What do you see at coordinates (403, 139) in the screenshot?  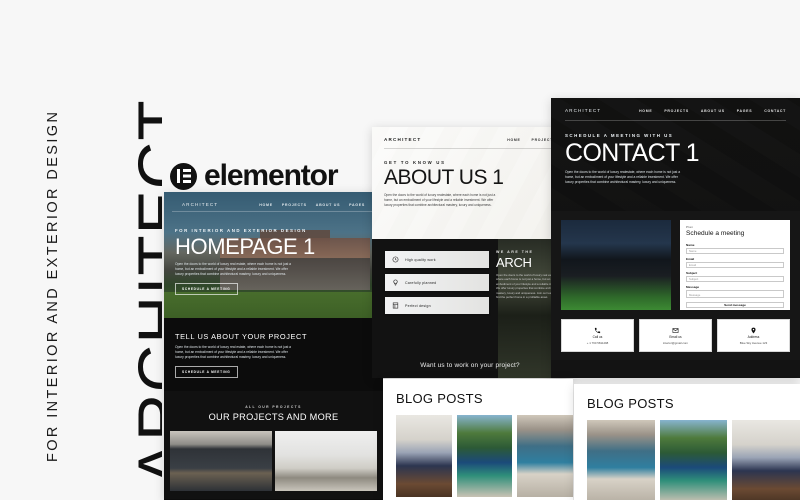 I see `about-brand: ARCHITECT` at bounding box center [403, 139].